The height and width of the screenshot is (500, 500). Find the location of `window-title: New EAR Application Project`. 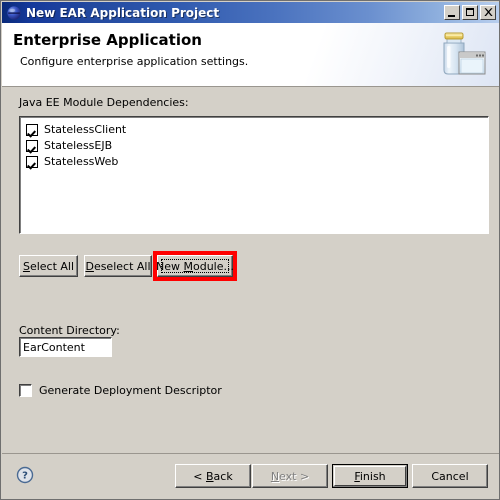

window-title: New EAR Application Project is located at coordinates (123, 12).